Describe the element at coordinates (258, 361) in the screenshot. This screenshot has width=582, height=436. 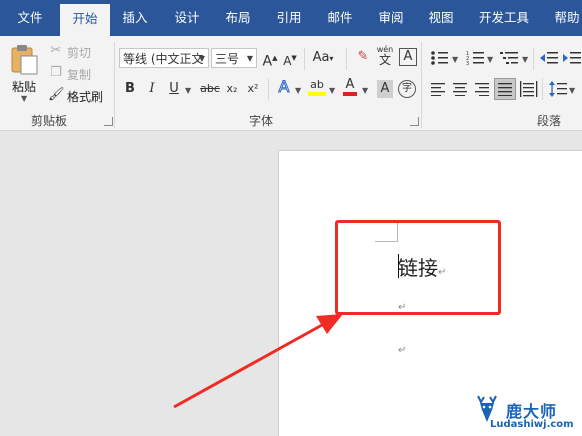
I see `annotation-arrow` at that location.